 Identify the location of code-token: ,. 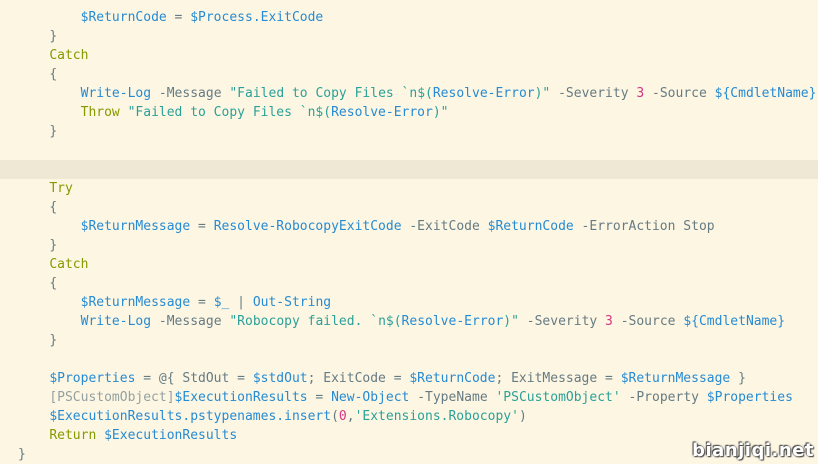
(350, 416).